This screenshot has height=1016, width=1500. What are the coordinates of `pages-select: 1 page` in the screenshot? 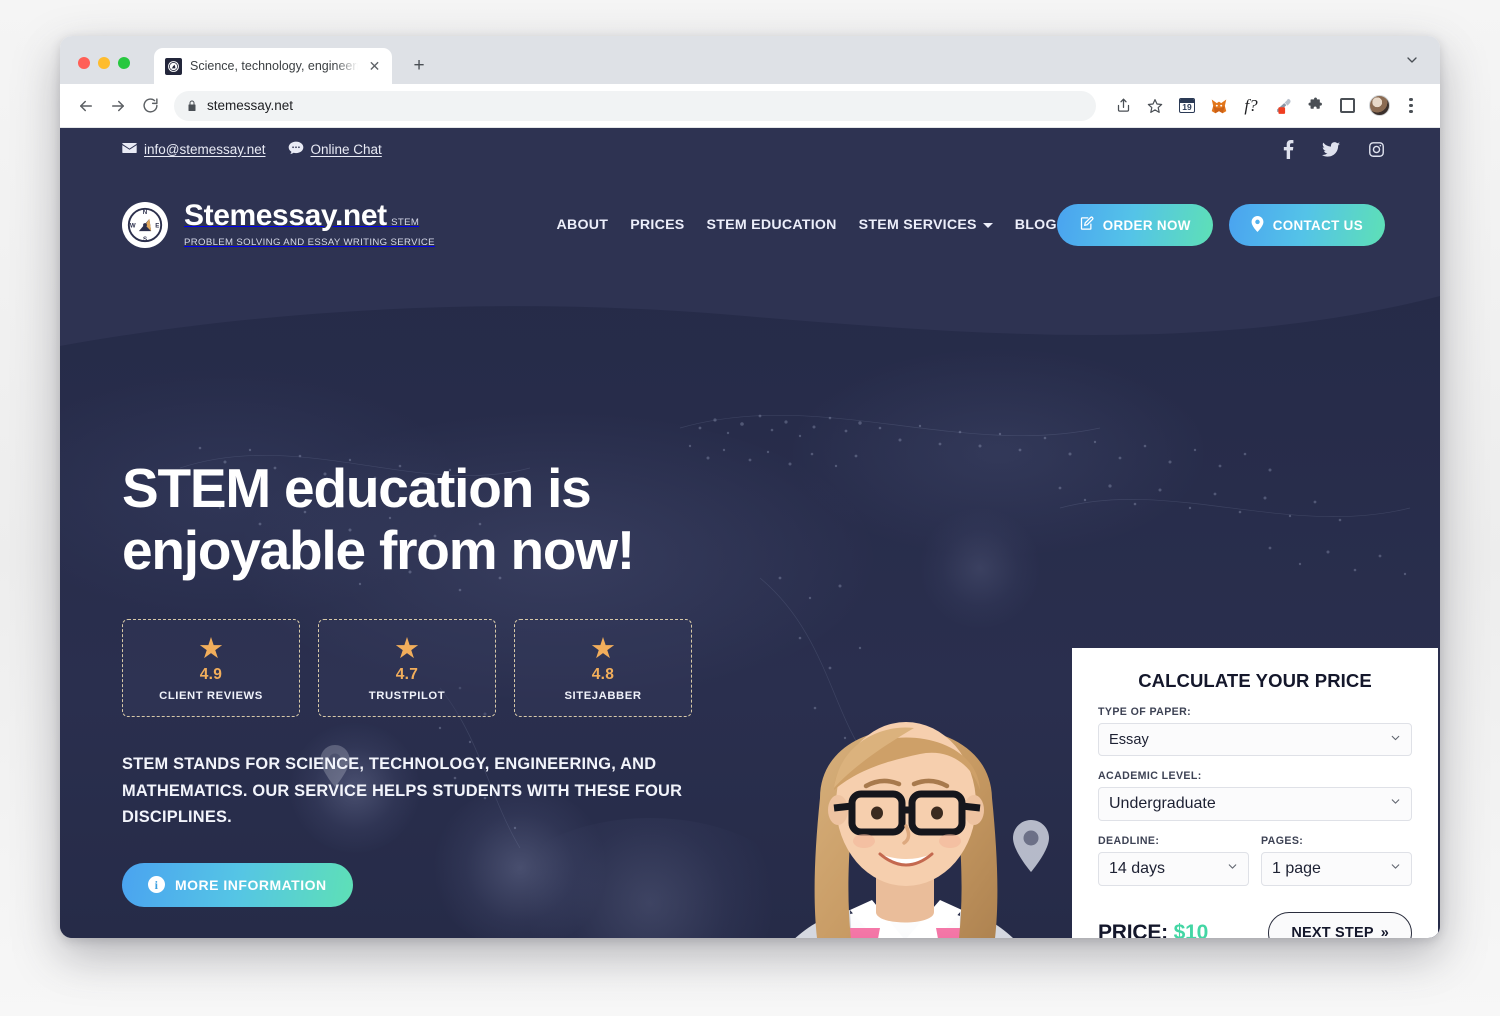 It's located at (1336, 869).